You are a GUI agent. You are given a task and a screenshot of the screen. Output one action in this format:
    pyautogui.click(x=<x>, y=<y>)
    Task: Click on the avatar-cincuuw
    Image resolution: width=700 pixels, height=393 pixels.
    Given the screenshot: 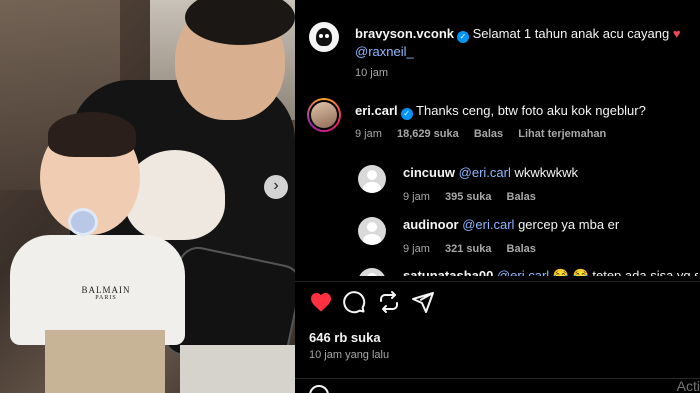 What is the action you would take?
    pyautogui.click(x=372, y=179)
    